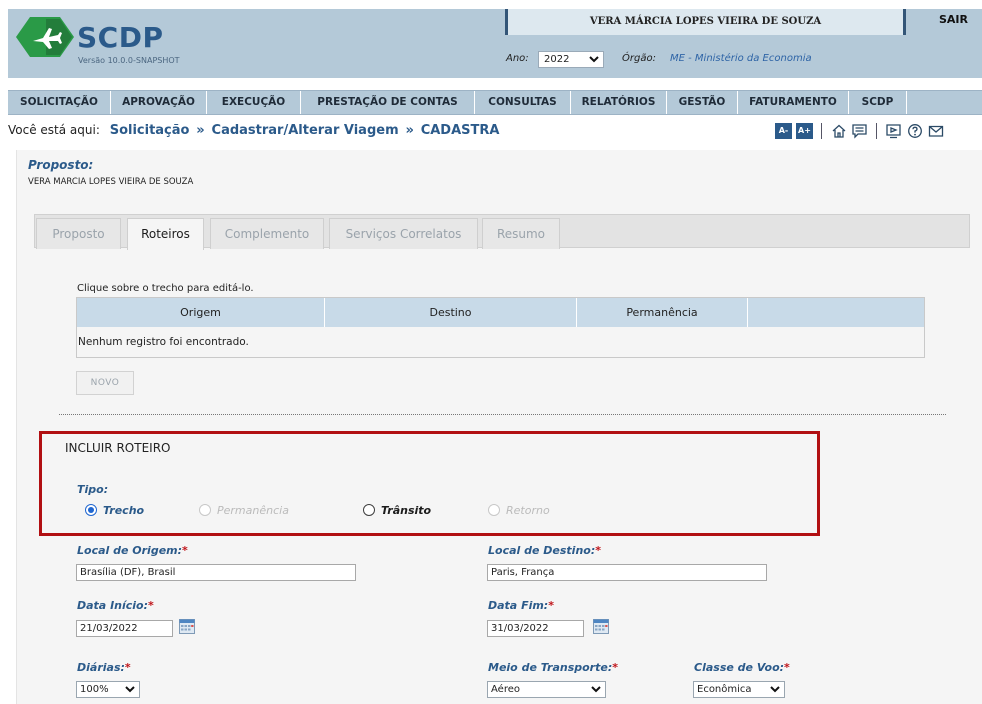 The height and width of the screenshot is (704, 982). I want to click on origem-label-text: Local de Origem:, so click(130, 550).